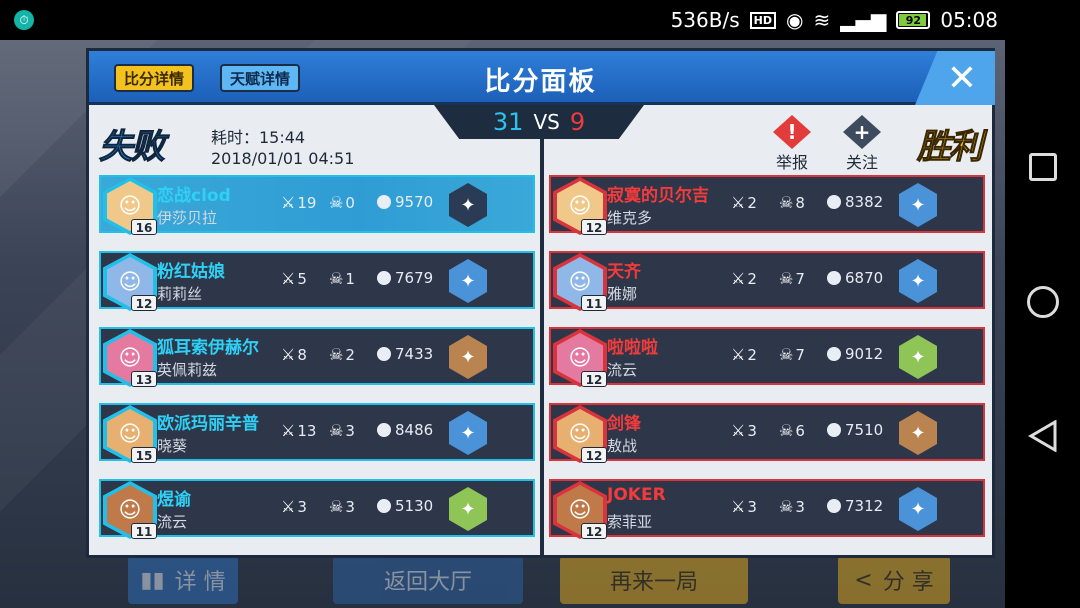 The width and height of the screenshot is (1080, 608). I want to click on gold-count: 9012, so click(855, 354).